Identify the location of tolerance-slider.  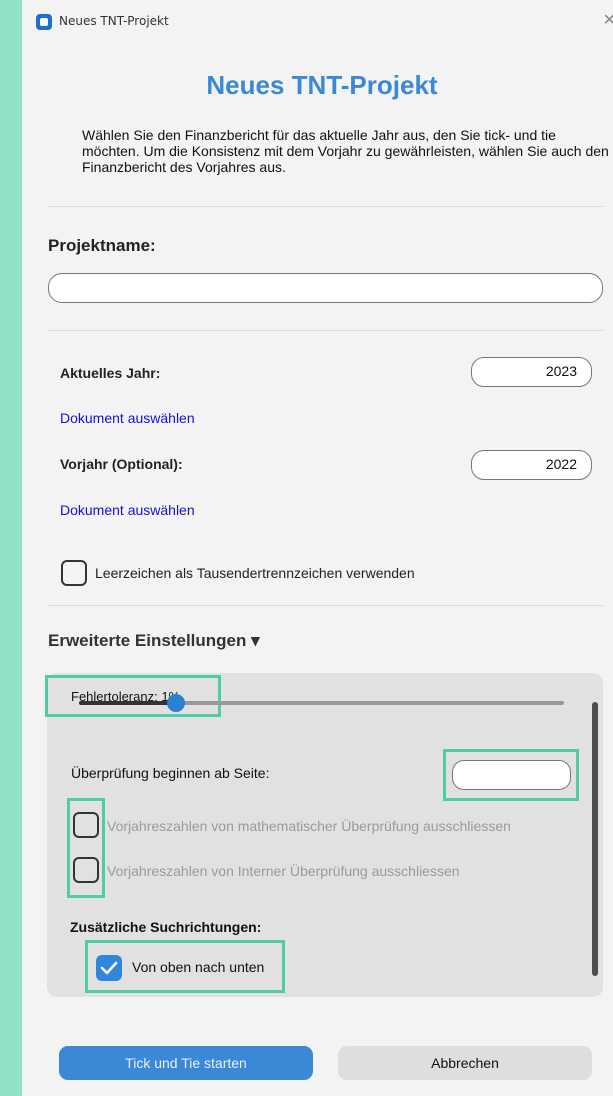
(321, 703).